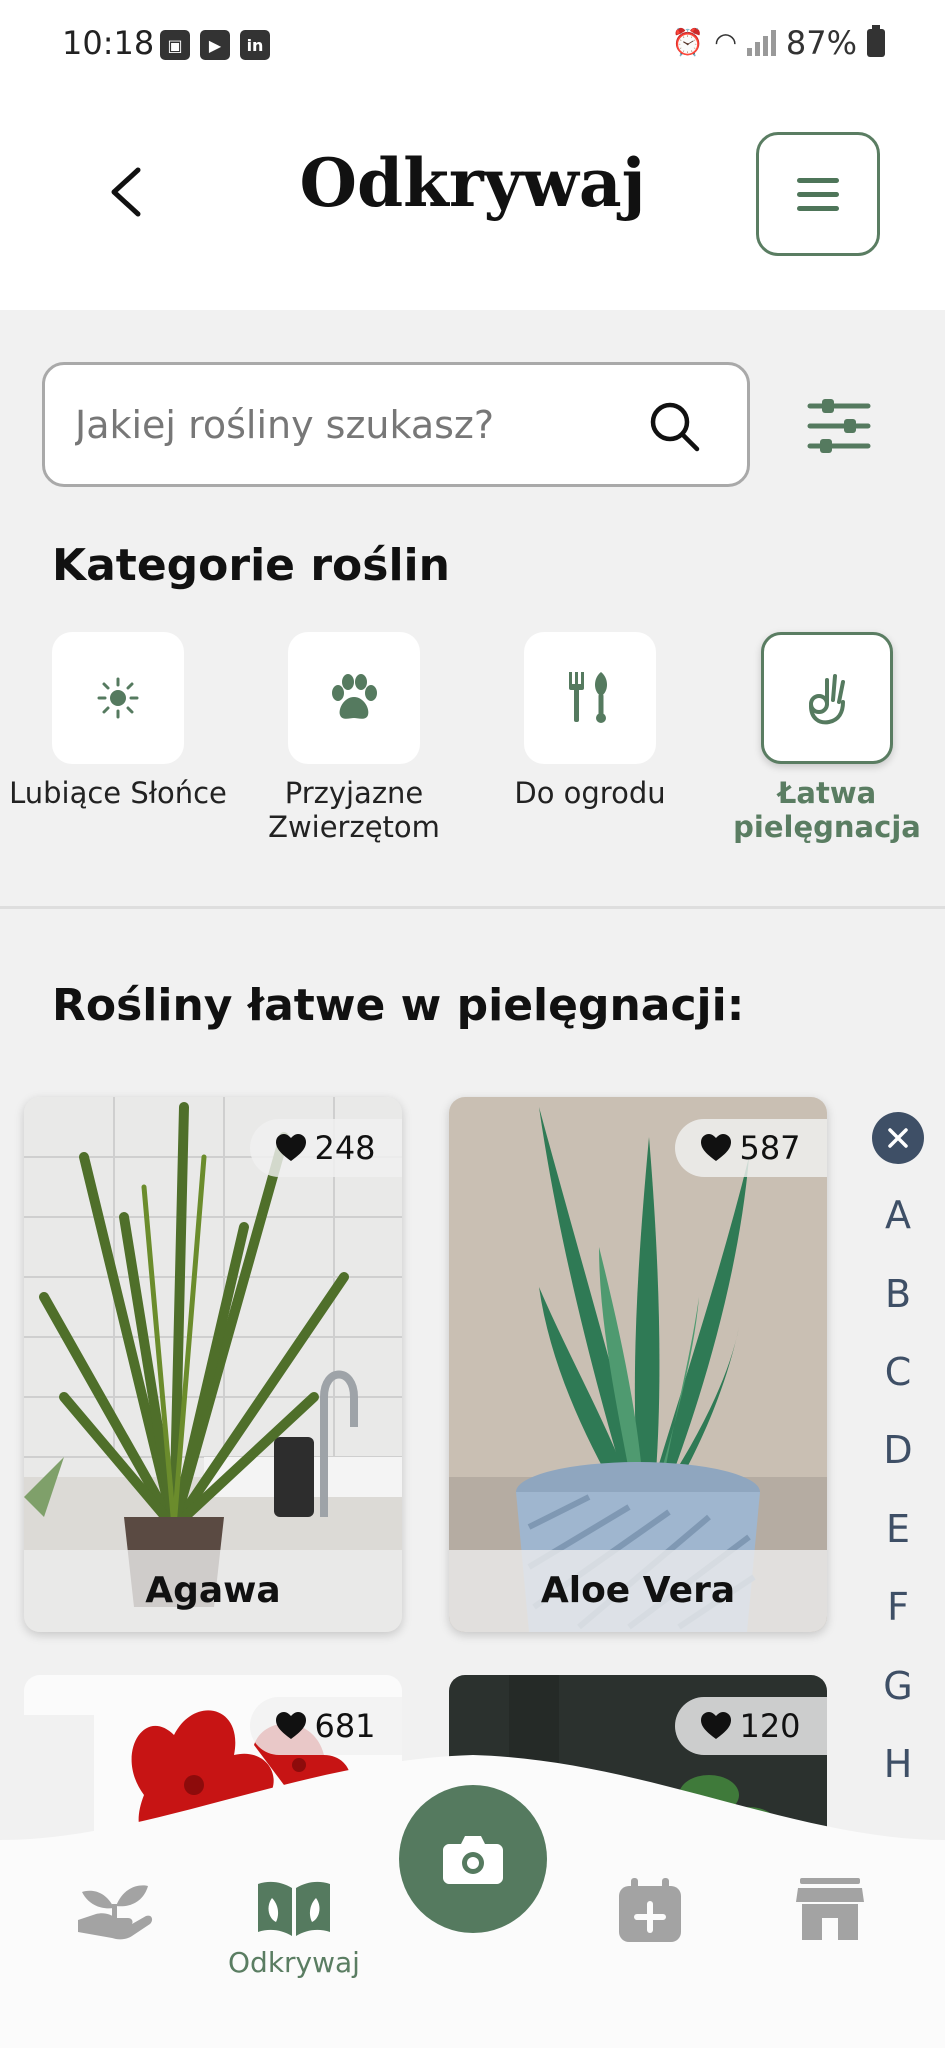  Describe the element at coordinates (118, 698) in the screenshot. I see `sun-icon` at that location.